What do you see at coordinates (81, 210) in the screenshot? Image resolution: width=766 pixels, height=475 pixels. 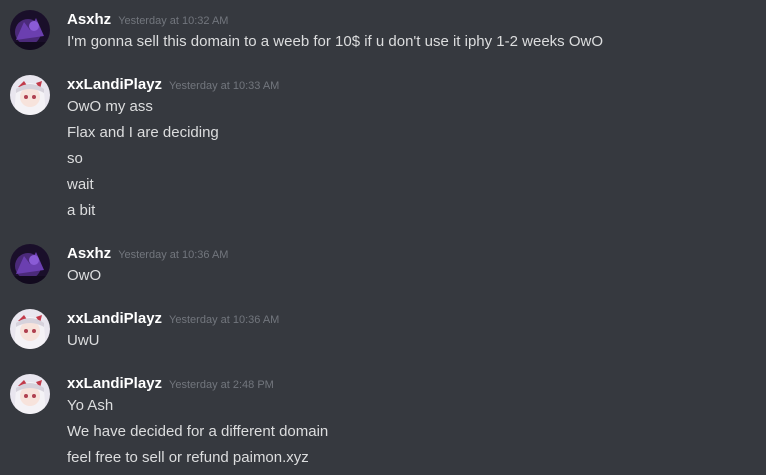 I see `message-text: a bit` at bounding box center [81, 210].